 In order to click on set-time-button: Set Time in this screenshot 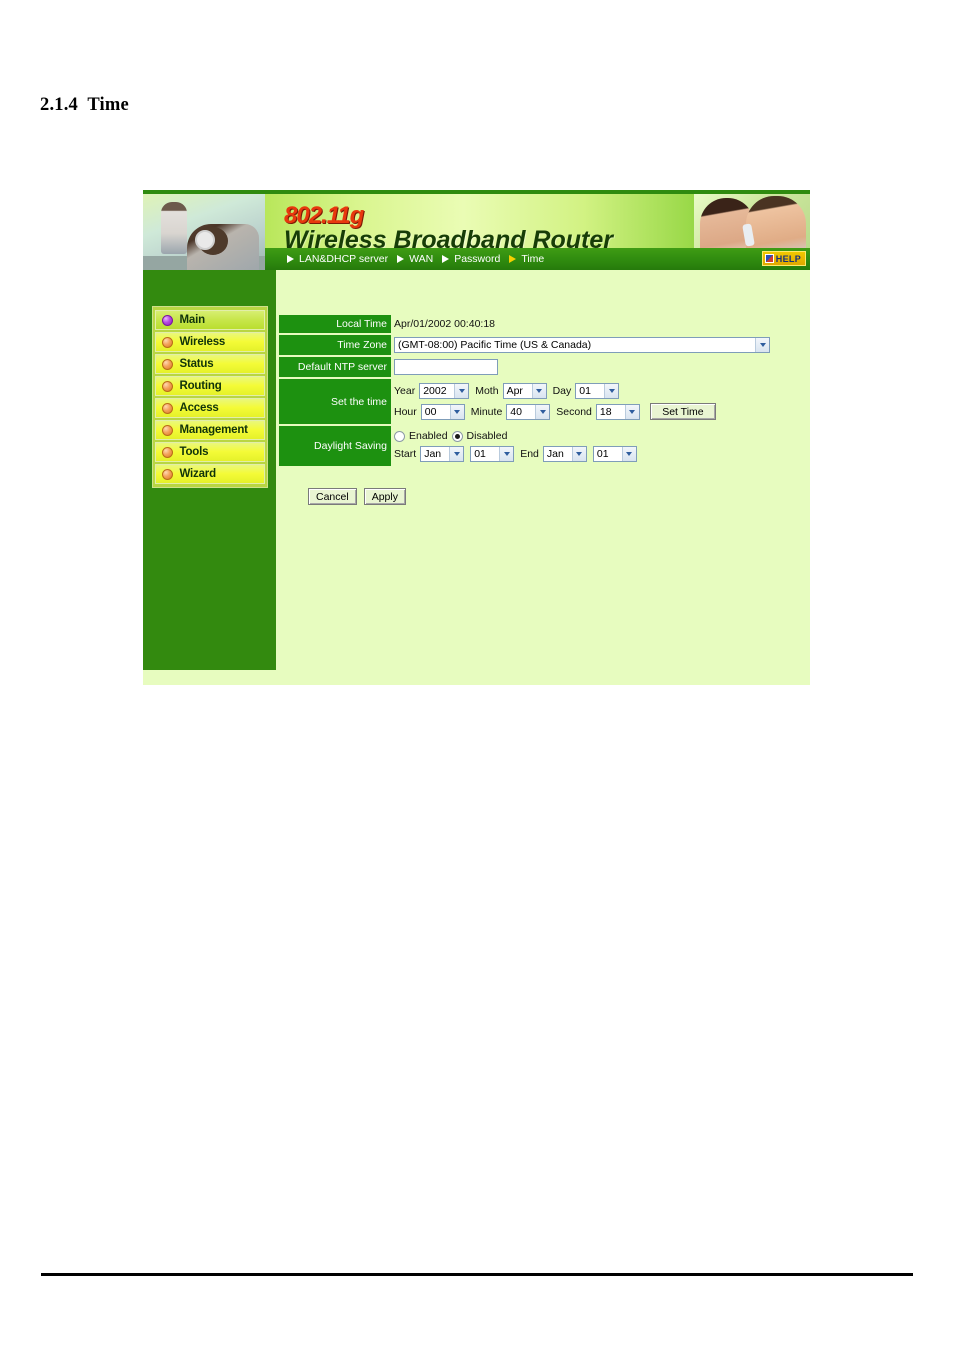, I will do `click(682, 411)`.